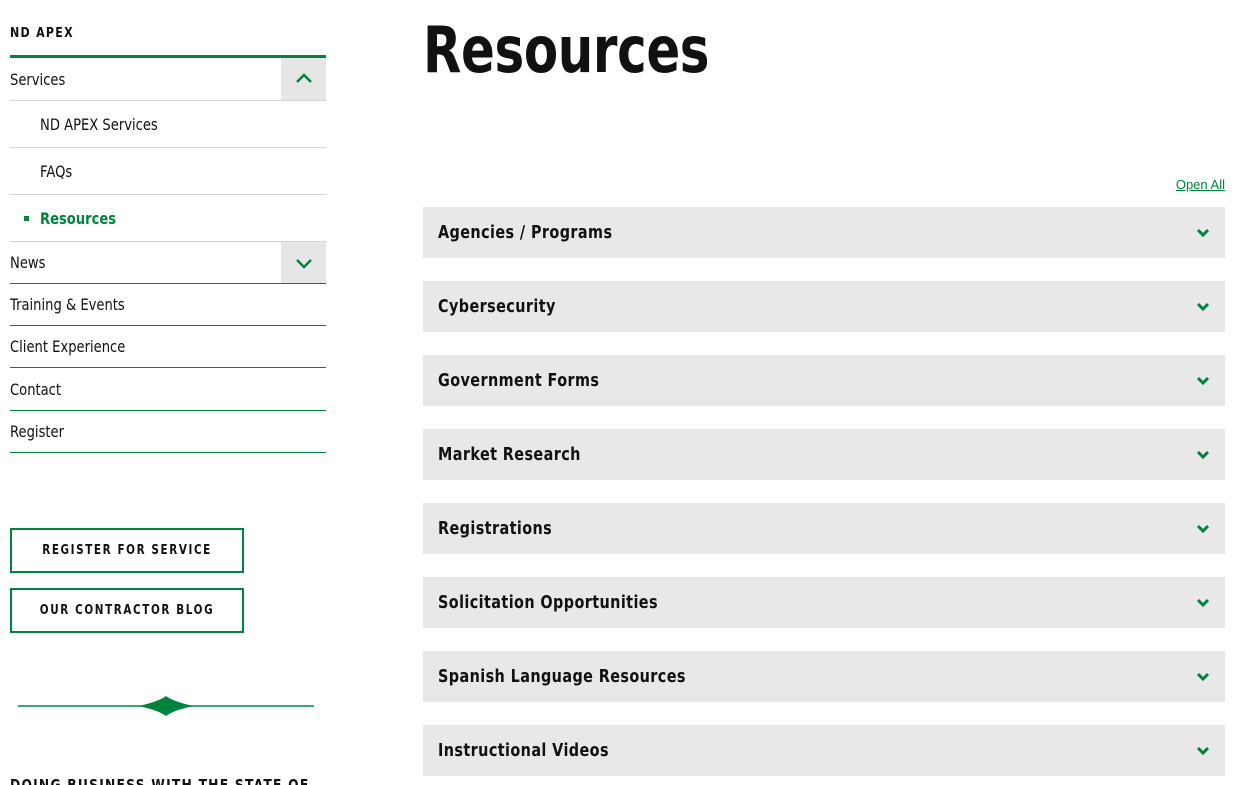  Describe the element at coordinates (168, 432) in the screenshot. I see `sidebar-item-register: Register` at that location.